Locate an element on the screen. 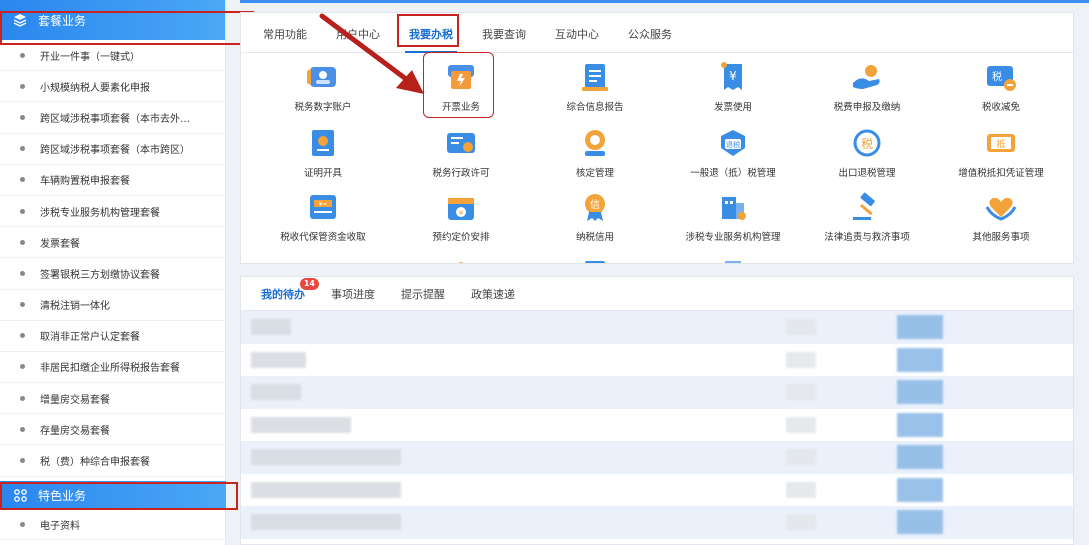  service-item: 抵增值税抵扣凭证管理 is located at coordinates (1001, 153).